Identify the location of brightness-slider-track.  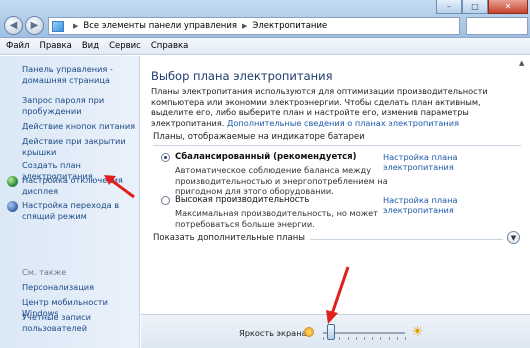
(364, 333).